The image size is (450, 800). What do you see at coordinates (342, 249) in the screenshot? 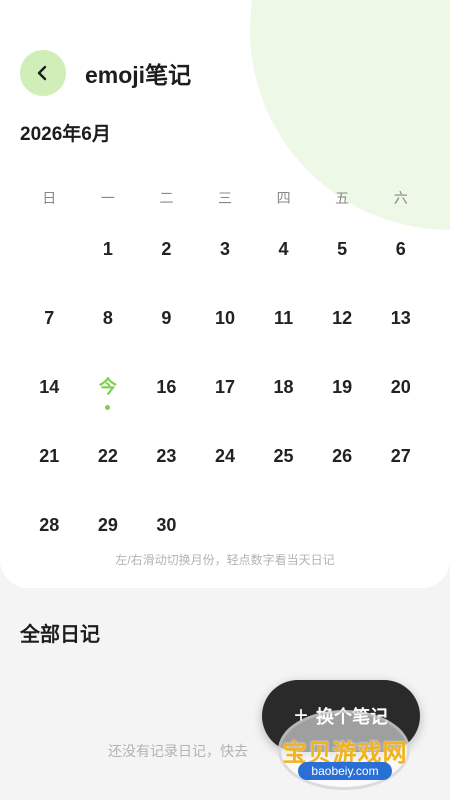
I see `calendar-day: 5` at bounding box center [342, 249].